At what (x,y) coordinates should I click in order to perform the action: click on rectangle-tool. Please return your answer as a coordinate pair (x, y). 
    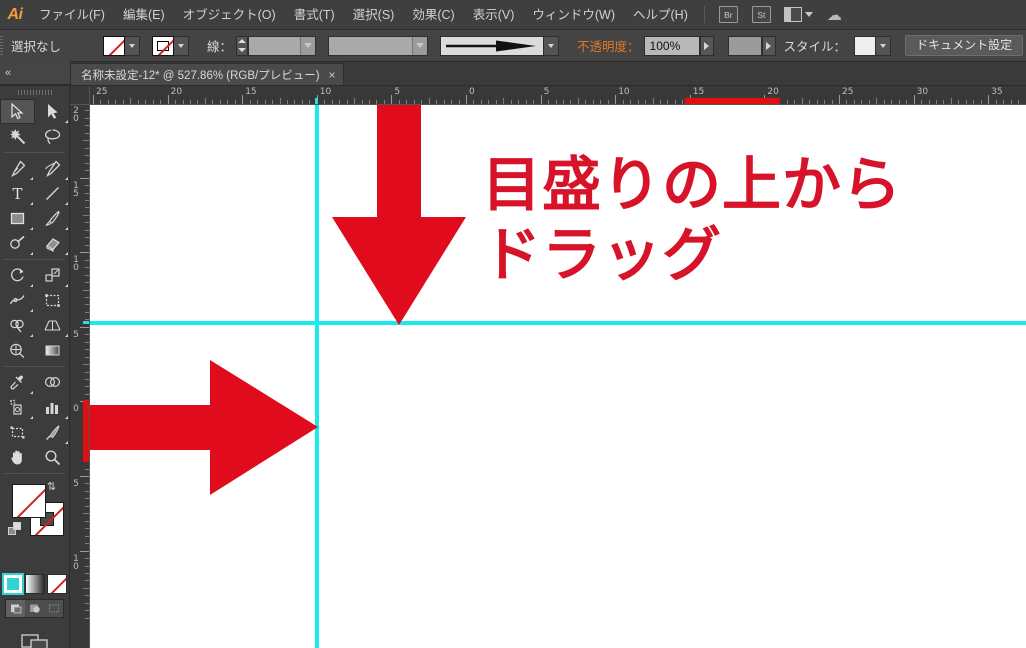
    Looking at the image, I should click on (17, 218).